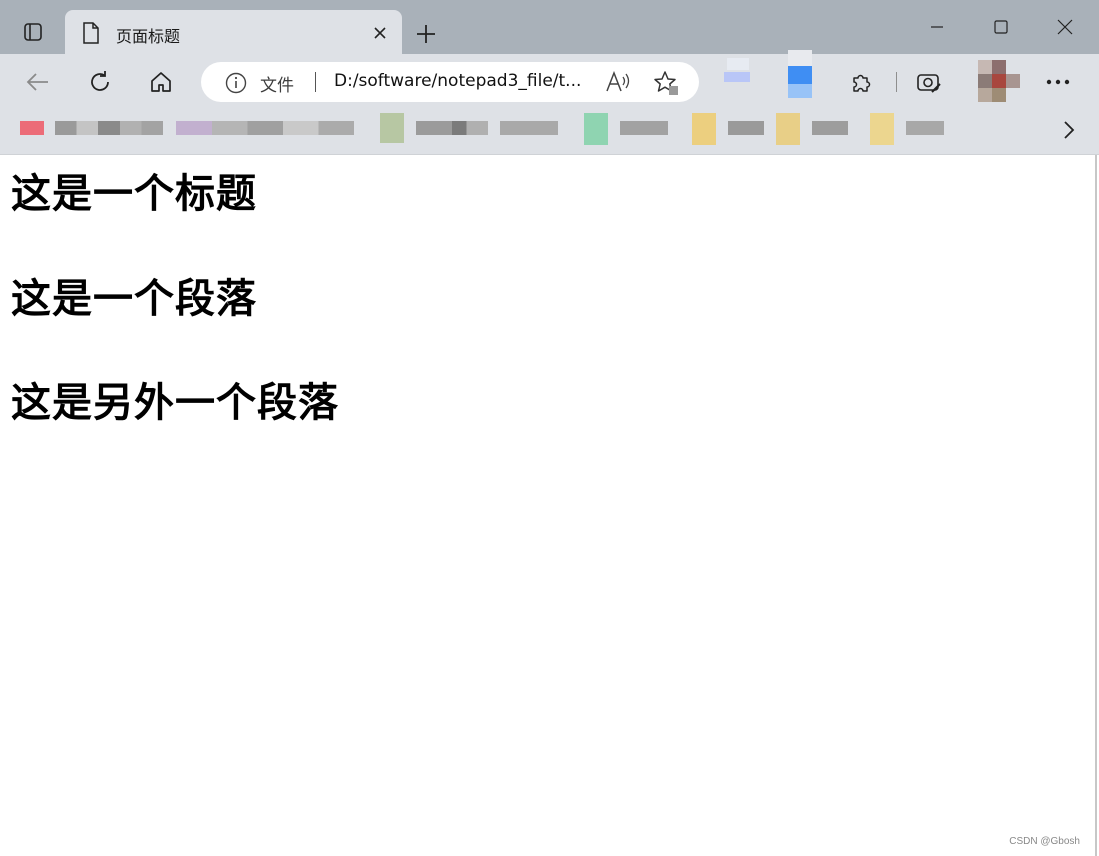 This screenshot has width=1099, height=856. Describe the element at coordinates (862, 82) in the screenshot. I see `extensions-puzzle-icon` at that location.